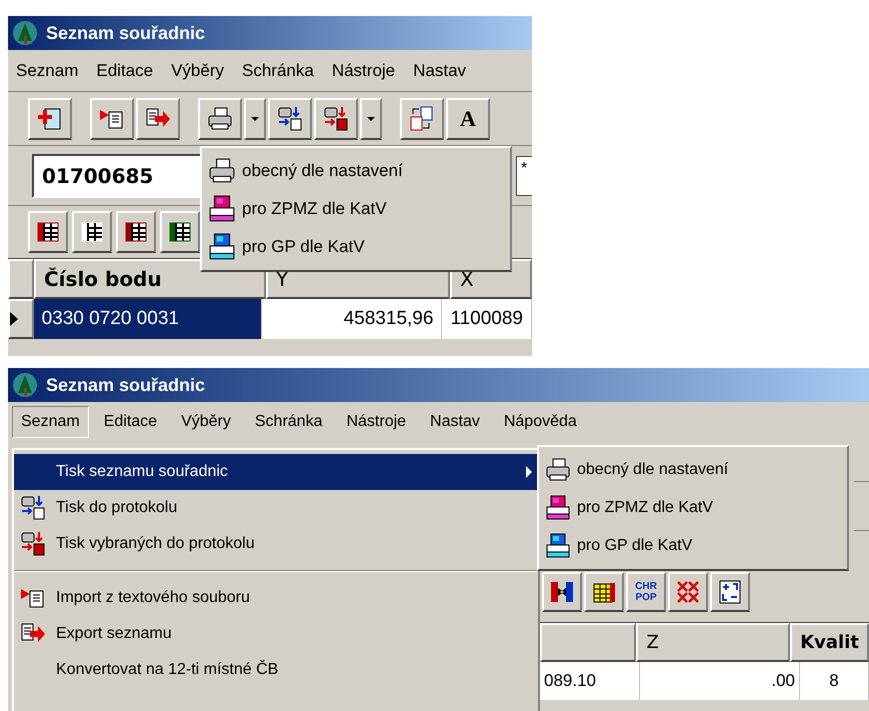  What do you see at coordinates (276, 544) in the screenshot?
I see `menu-item: Tisk vybraných do protokolu` at bounding box center [276, 544].